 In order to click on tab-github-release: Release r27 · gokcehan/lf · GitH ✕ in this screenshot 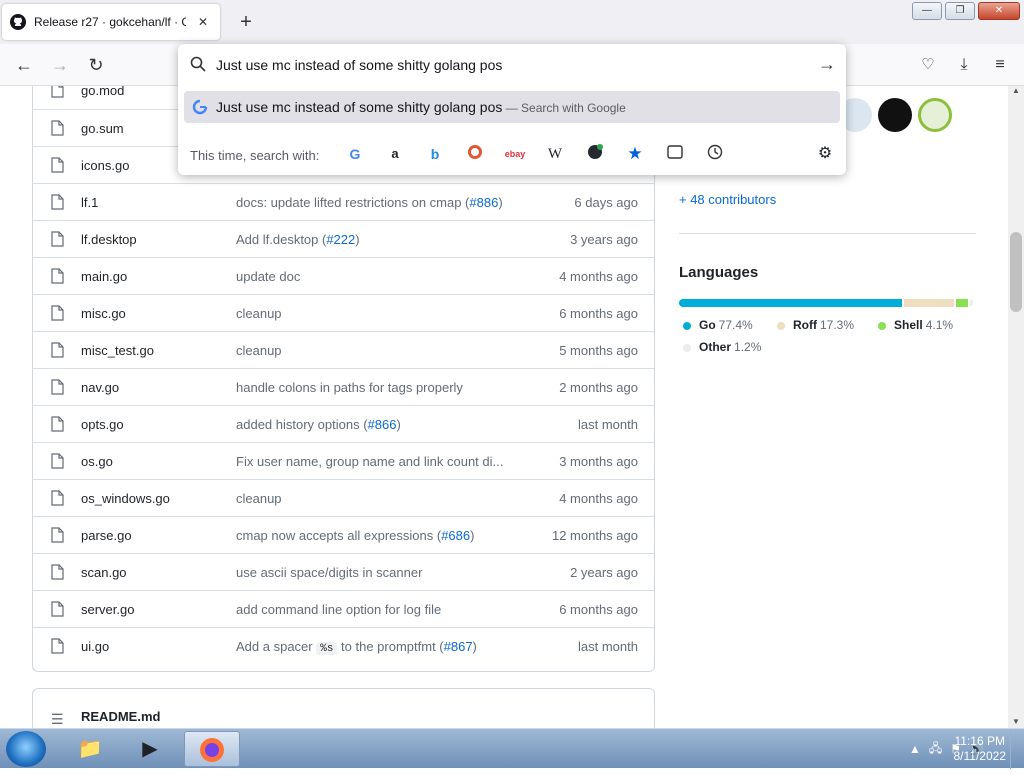, I will do `click(111, 22)`.